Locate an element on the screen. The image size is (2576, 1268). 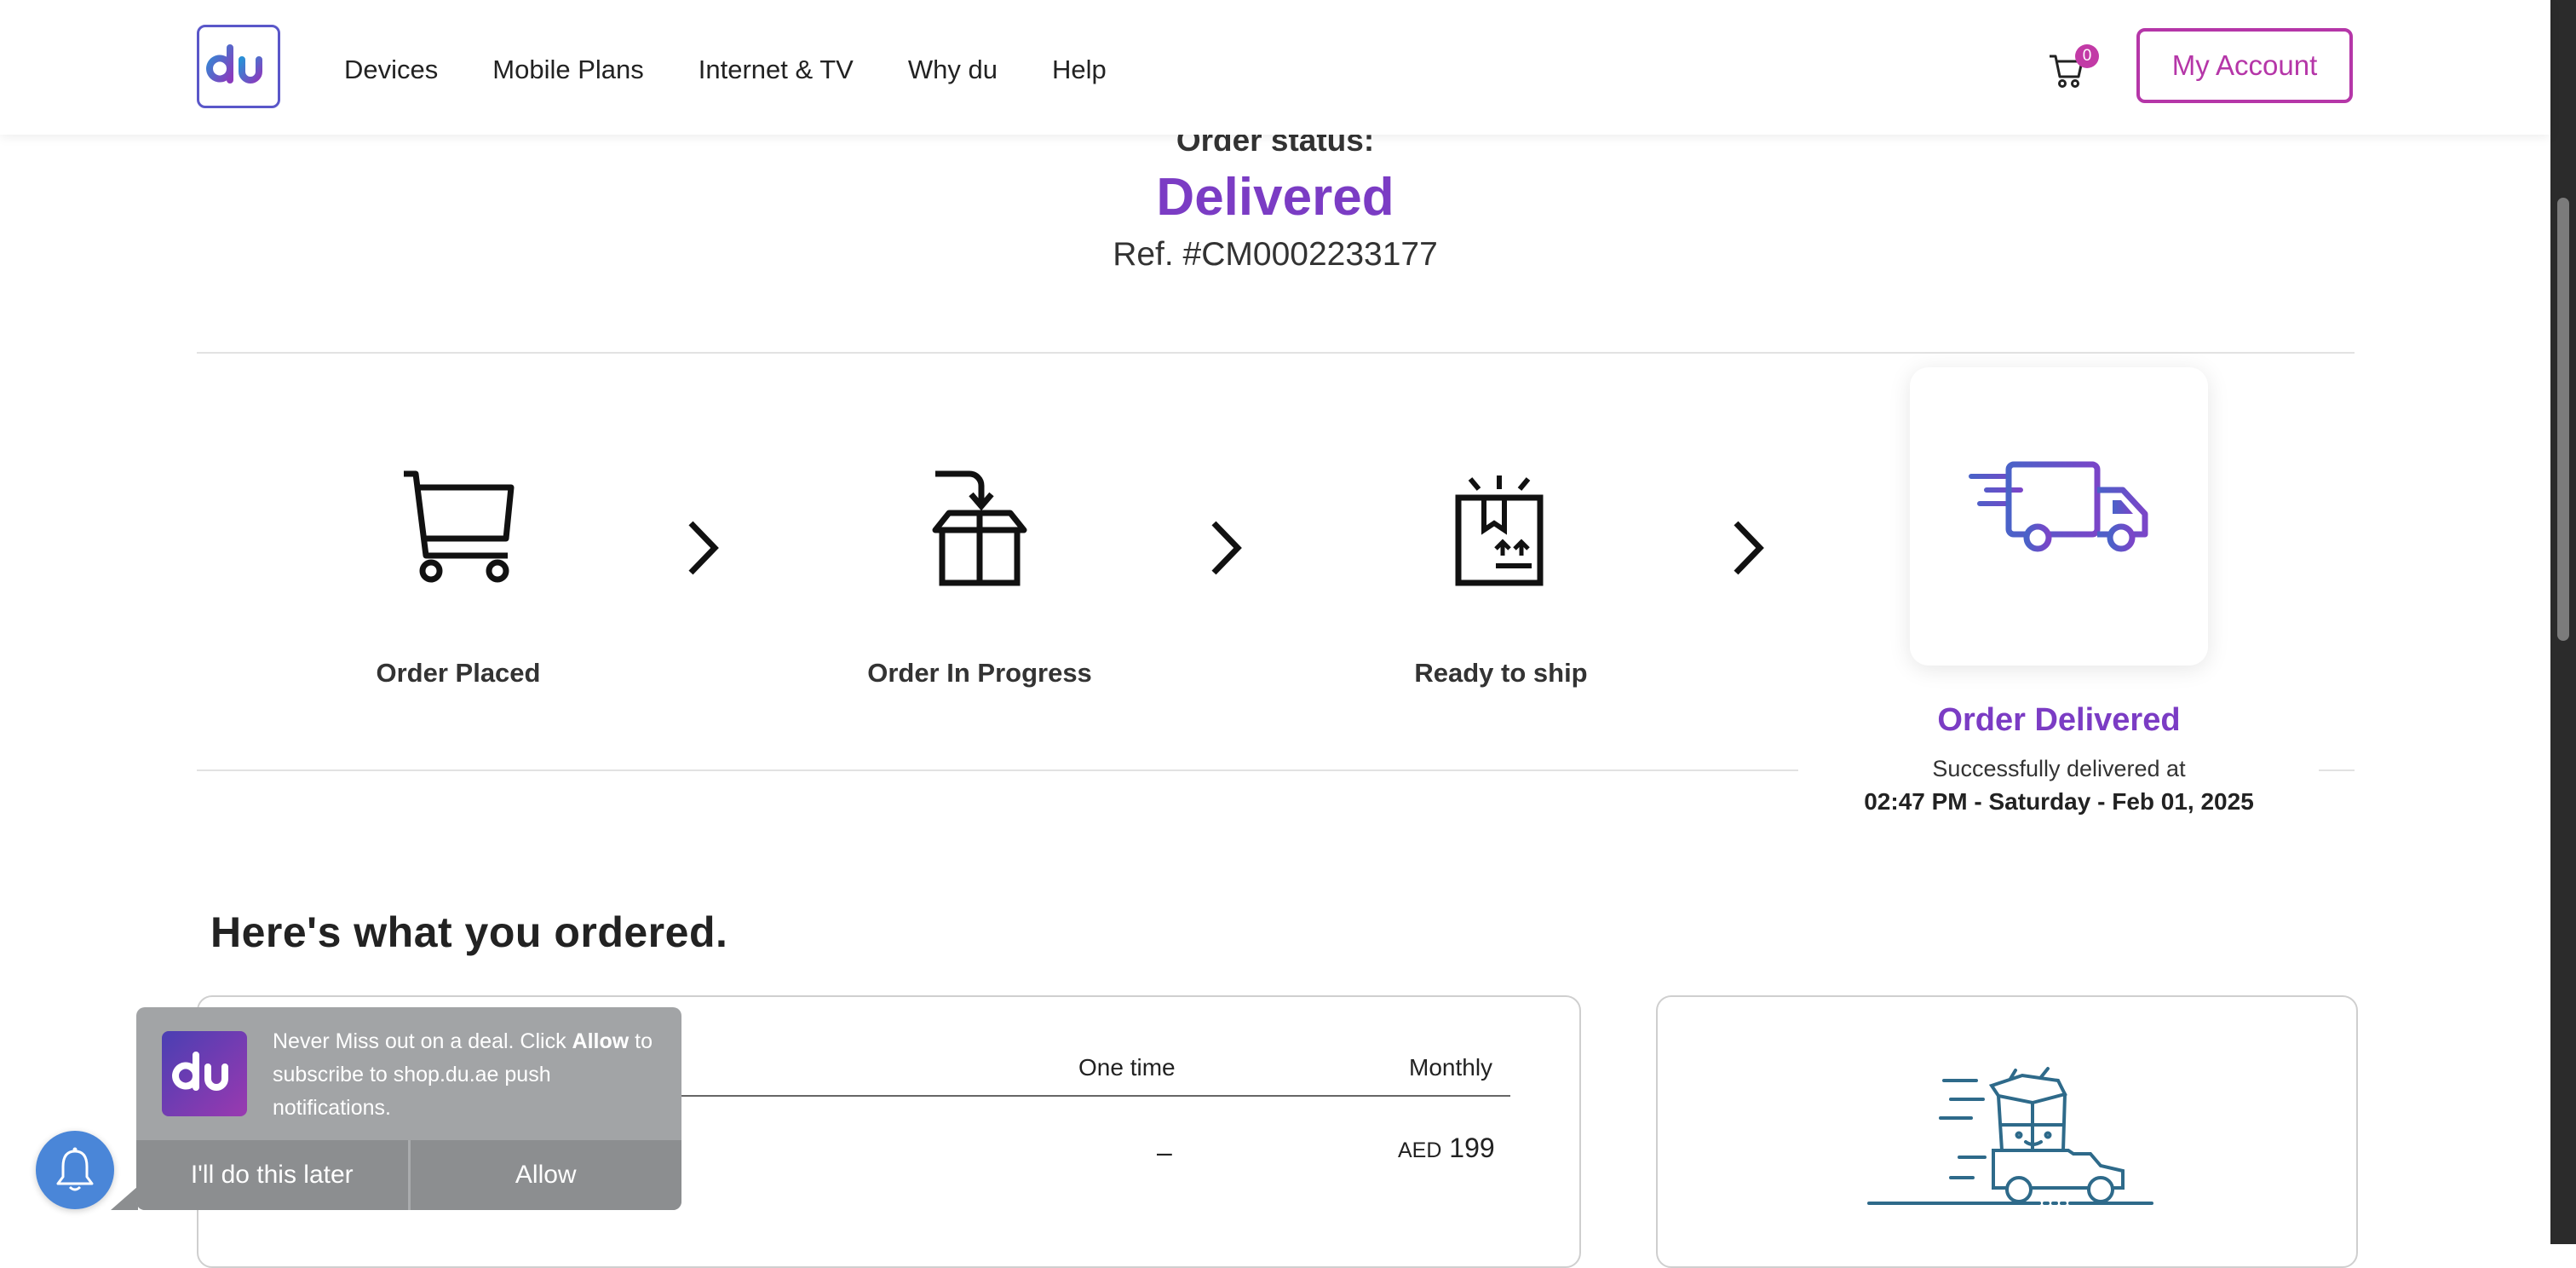
truck-icon is located at coordinates (2058, 506).